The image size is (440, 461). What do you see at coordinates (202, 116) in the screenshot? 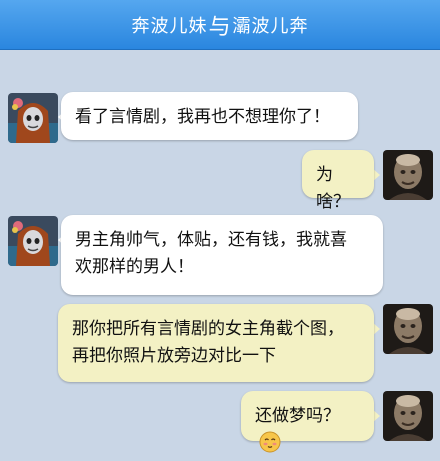
I see `message-text: 看了言情剧，我再也不想理你了！` at bounding box center [202, 116].